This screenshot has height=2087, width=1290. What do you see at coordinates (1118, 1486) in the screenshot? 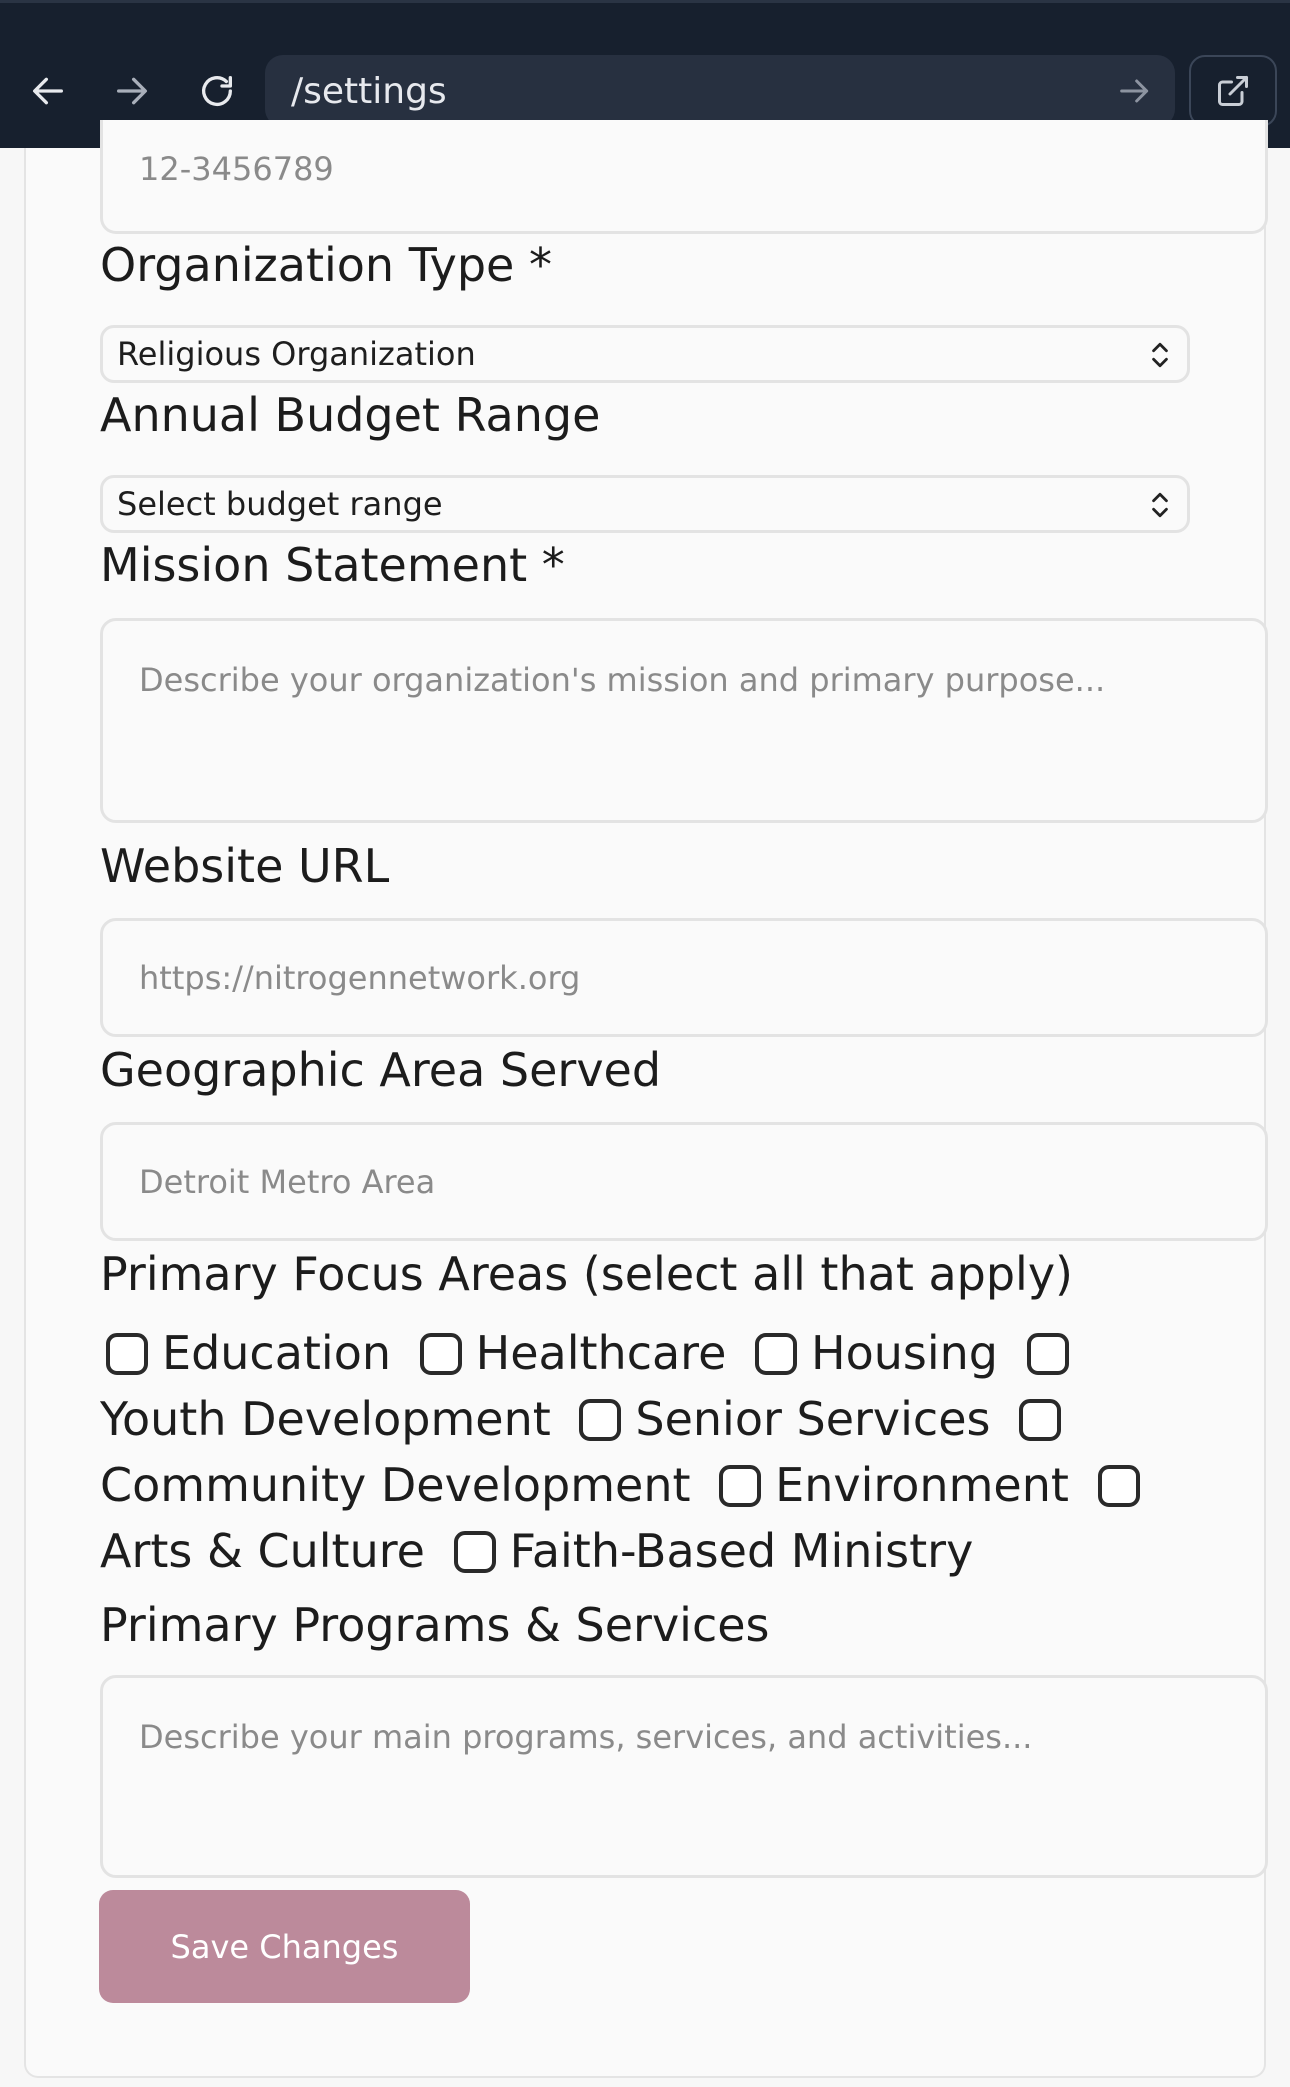
I see `checkbox-arts-culture` at bounding box center [1118, 1486].